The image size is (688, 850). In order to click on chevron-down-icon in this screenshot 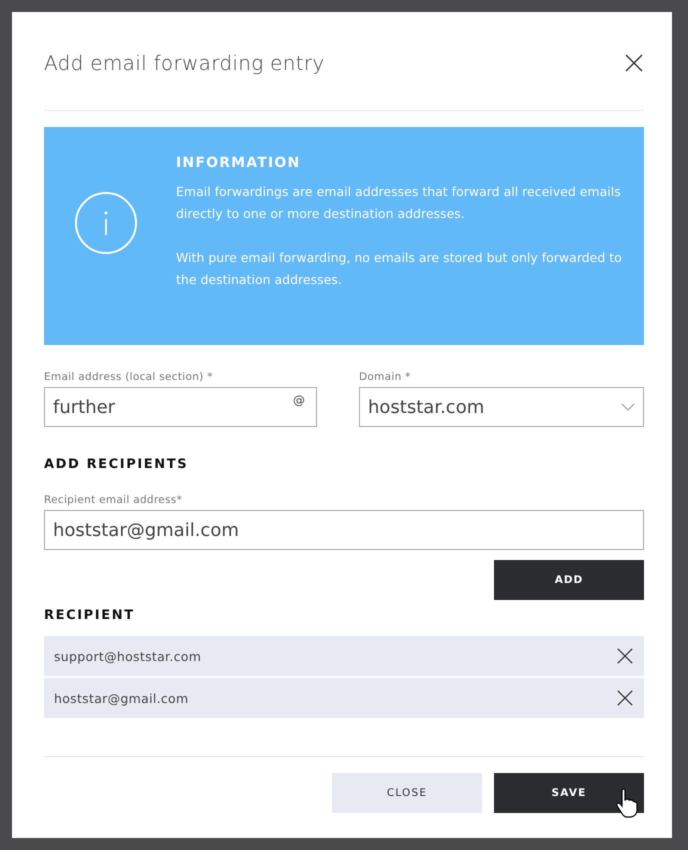, I will do `click(628, 407)`.